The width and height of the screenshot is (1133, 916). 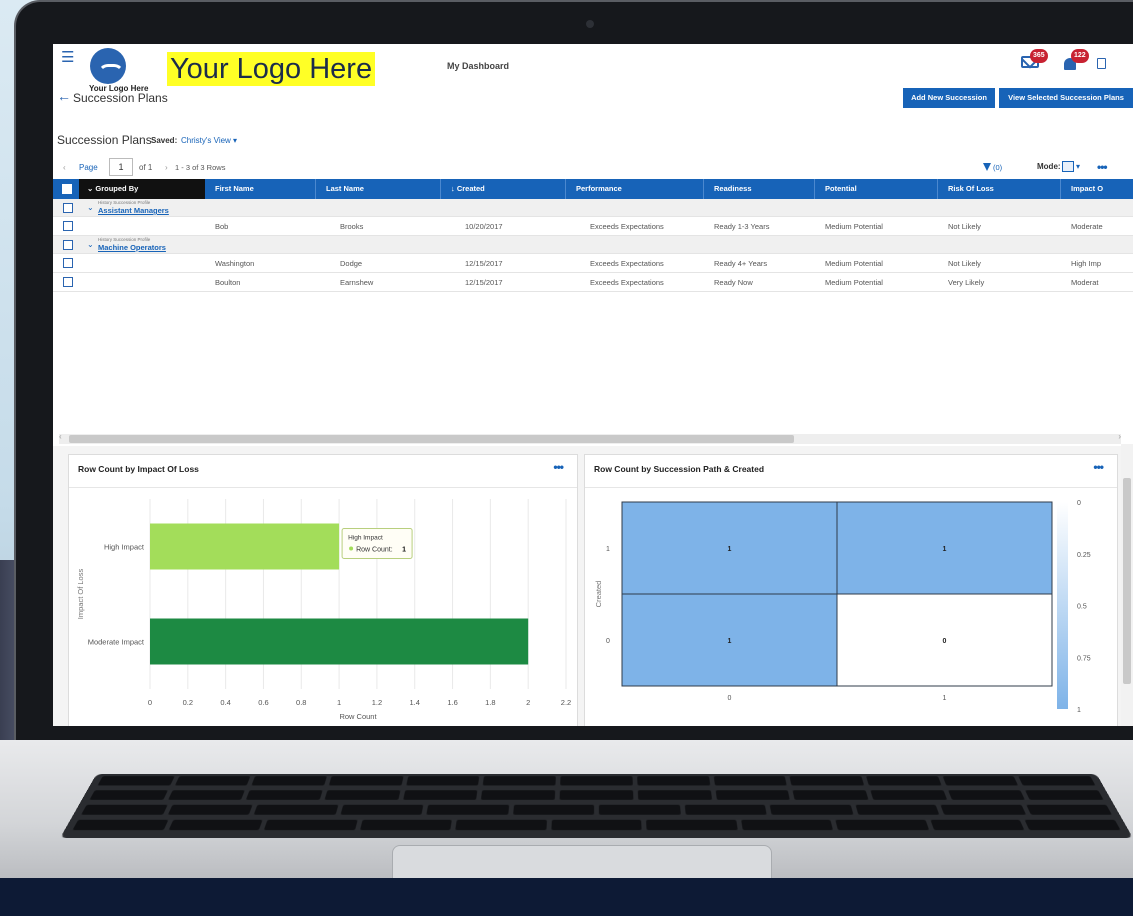 I want to click on cell-first-name: Boulton, so click(x=228, y=282).